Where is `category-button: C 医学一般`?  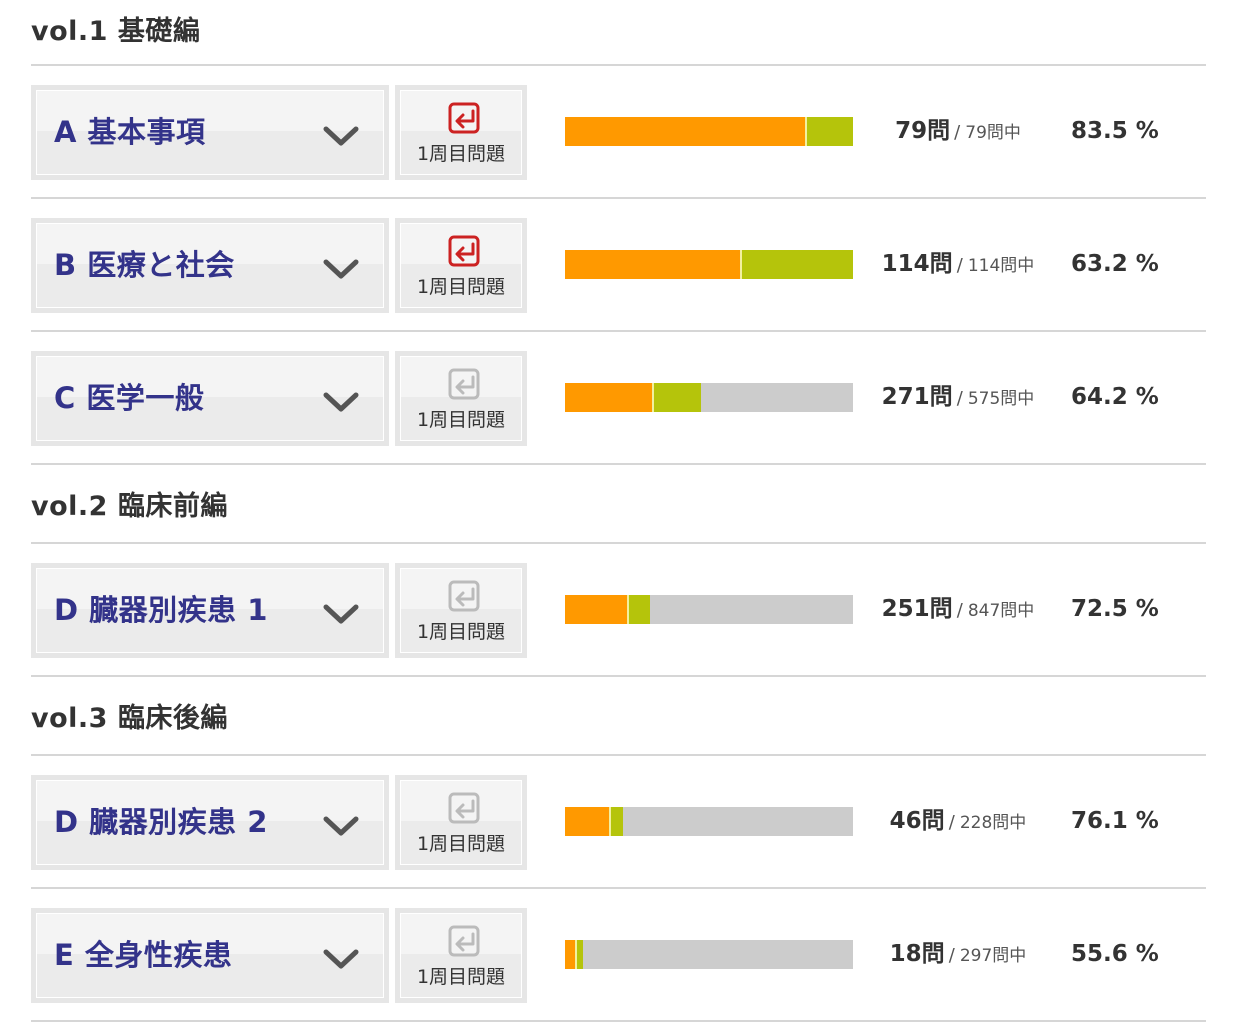
category-button: C 医学一般 is located at coordinates (210, 398).